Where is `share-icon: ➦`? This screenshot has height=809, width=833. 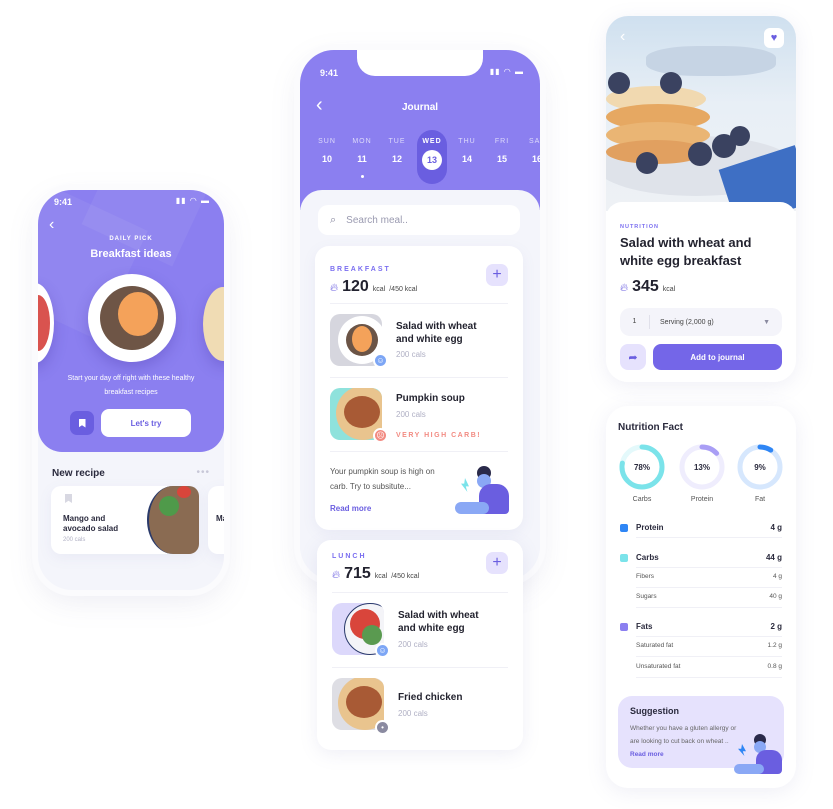
share-icon: ➦ is located at coordinates (633, 357).